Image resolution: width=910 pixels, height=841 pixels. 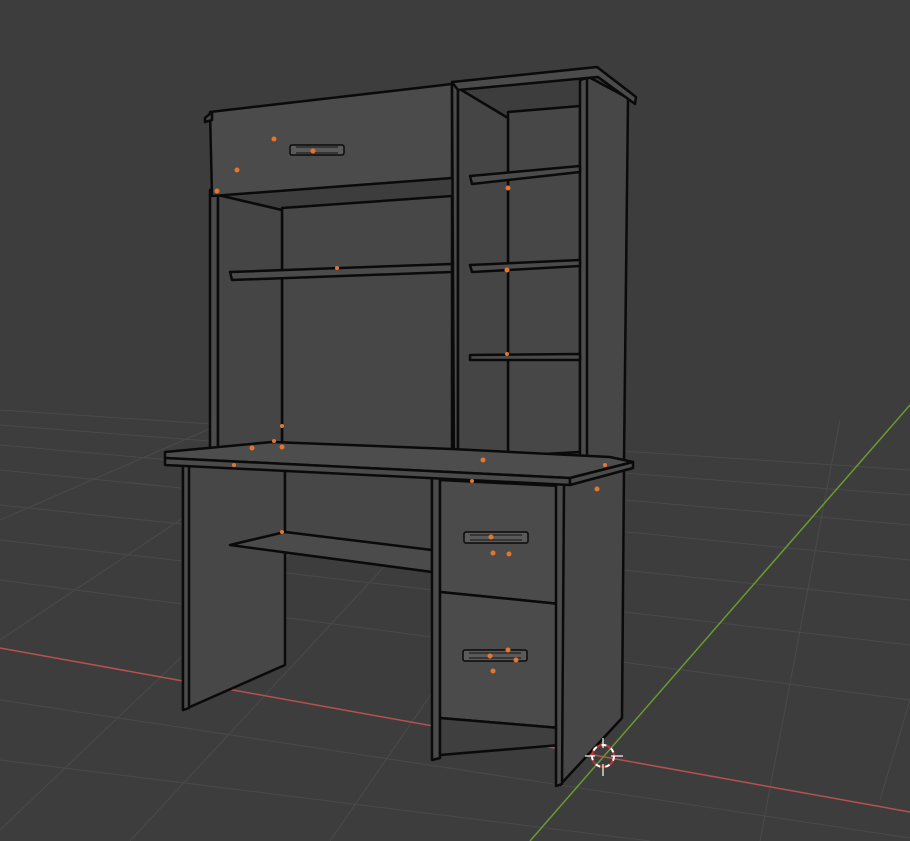 I want to click on tower-inner-left, so click(x=483, y=275).